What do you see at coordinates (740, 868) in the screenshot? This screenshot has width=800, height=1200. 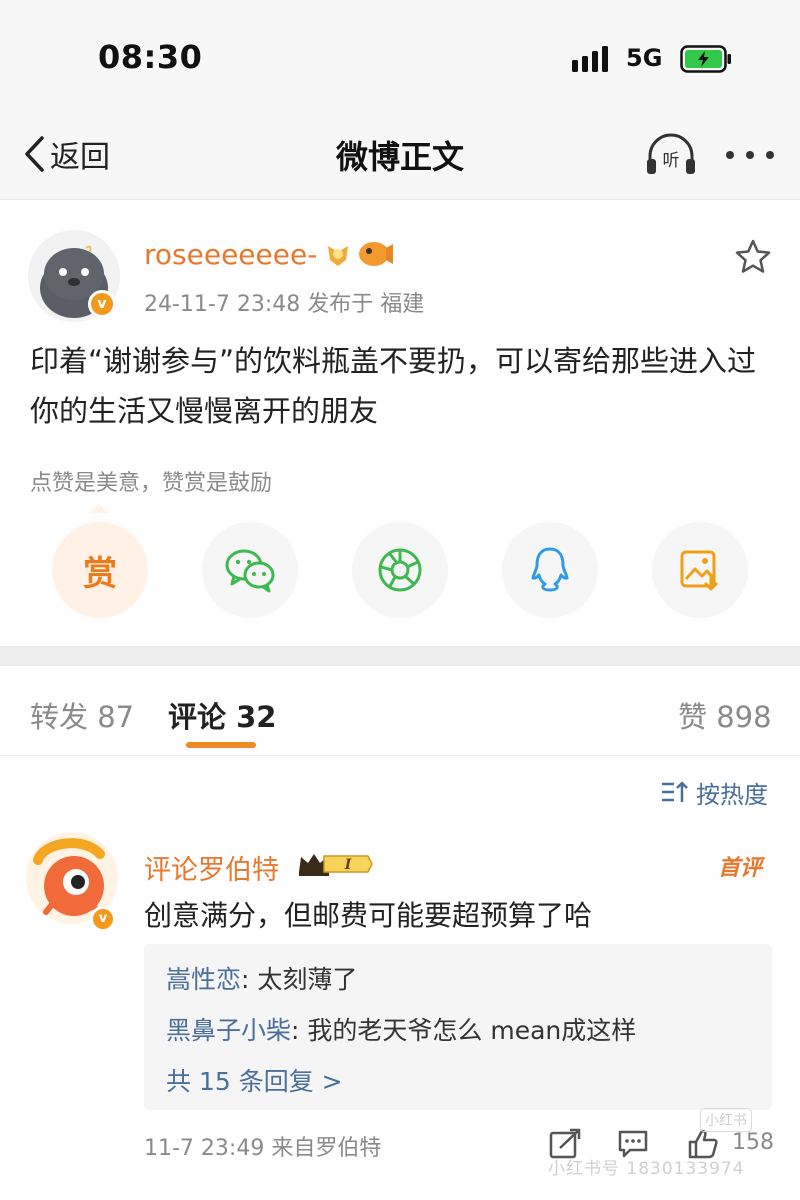 I see `first-comment-tag: 首评` at bounding box center [740, 868].